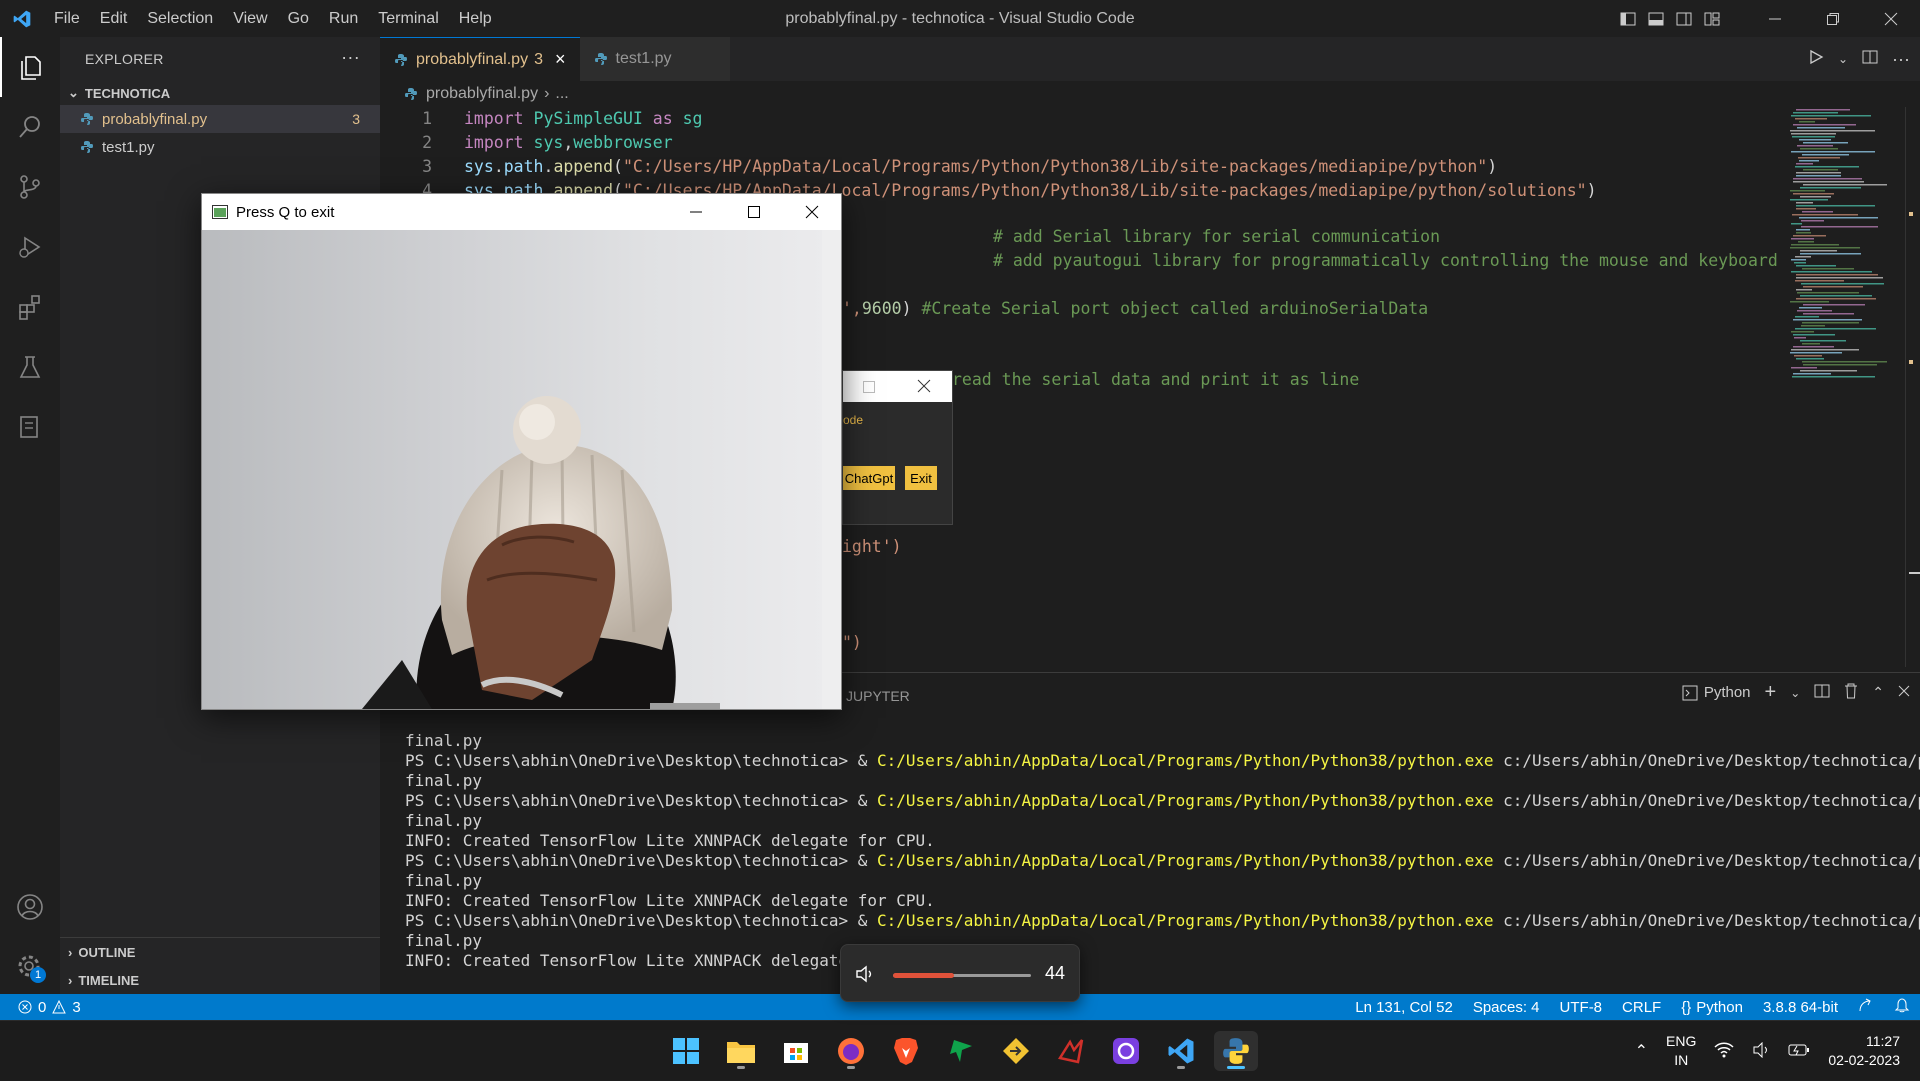 The width and height of the screenshot is (1920, 1081). What do you see at coordinates (40, 1007) in the screenshot?
I see `problems-indicator: 0 3` at bounding box center [40, 1007].